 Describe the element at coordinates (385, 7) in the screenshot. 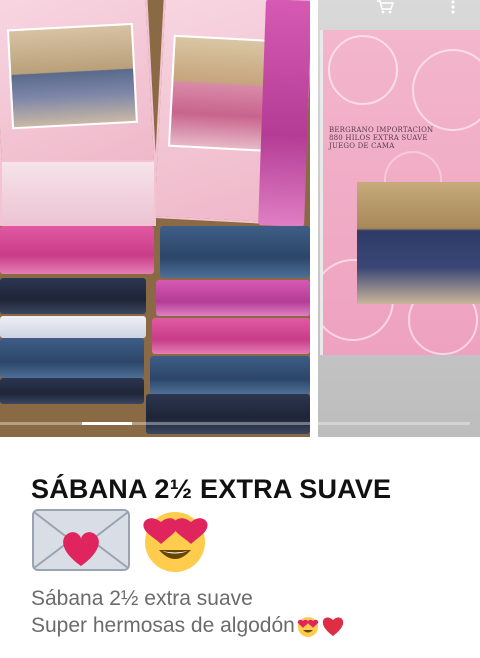

I see `cart-icon` at that location.